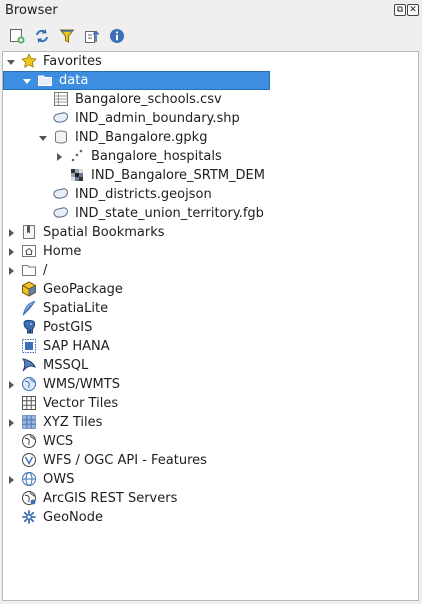 Image resolution: width=422 pixels, height=604 pixels. I want to click on tree-item-label: IND_Bangalore_SRTM_DEM, so click(178, 175).